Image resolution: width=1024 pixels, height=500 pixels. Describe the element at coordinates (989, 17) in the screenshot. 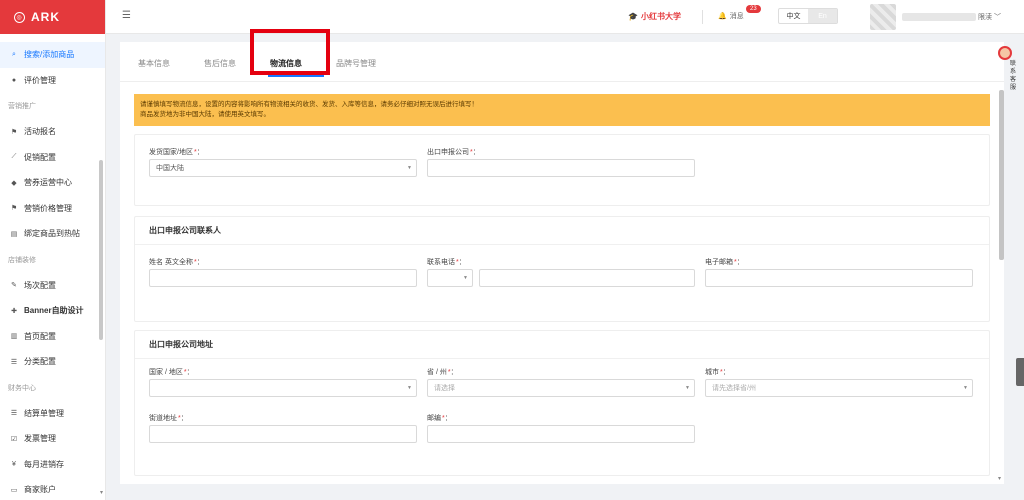

I see `user-menu-dropdown: 限渎 ﹀` at that location.